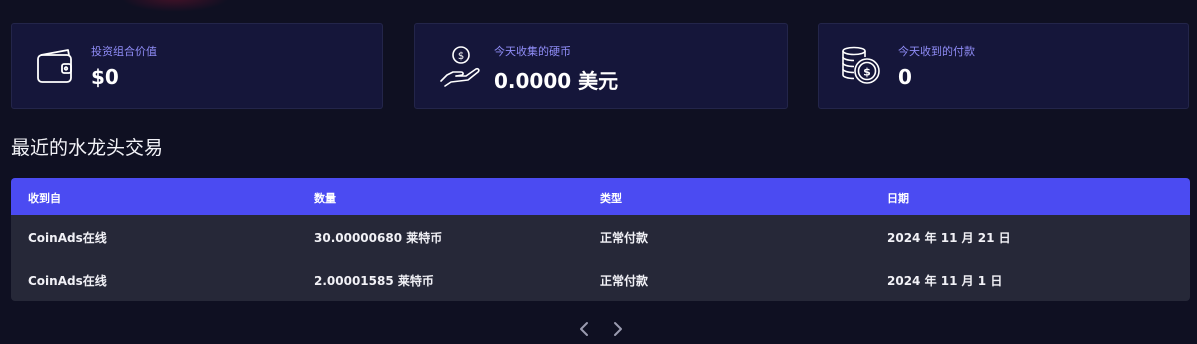 This screenshot has width=1197, height=344. I want to click on coins-collected-value: 0.0000 美元, so click(556, 81).